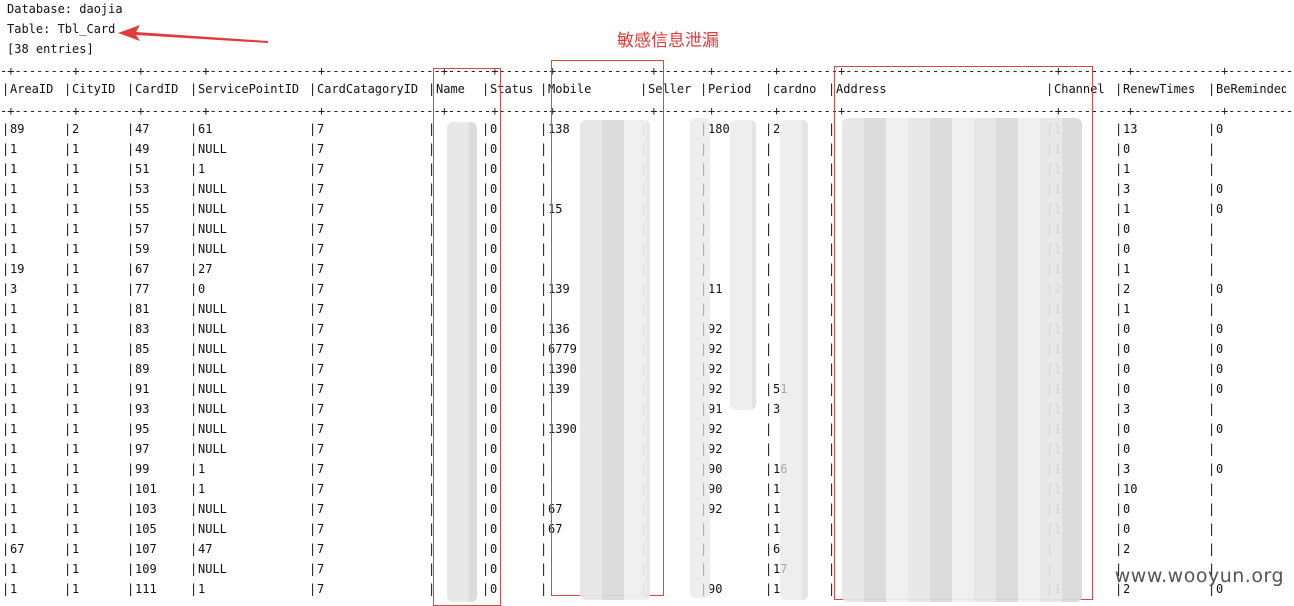 The width and height of the screenshot is (1294, 606). What do you see at coordinates (142, 369) in the screenshot?
I see `table-cell-cardid: 89` at bounding box center [142, 369].